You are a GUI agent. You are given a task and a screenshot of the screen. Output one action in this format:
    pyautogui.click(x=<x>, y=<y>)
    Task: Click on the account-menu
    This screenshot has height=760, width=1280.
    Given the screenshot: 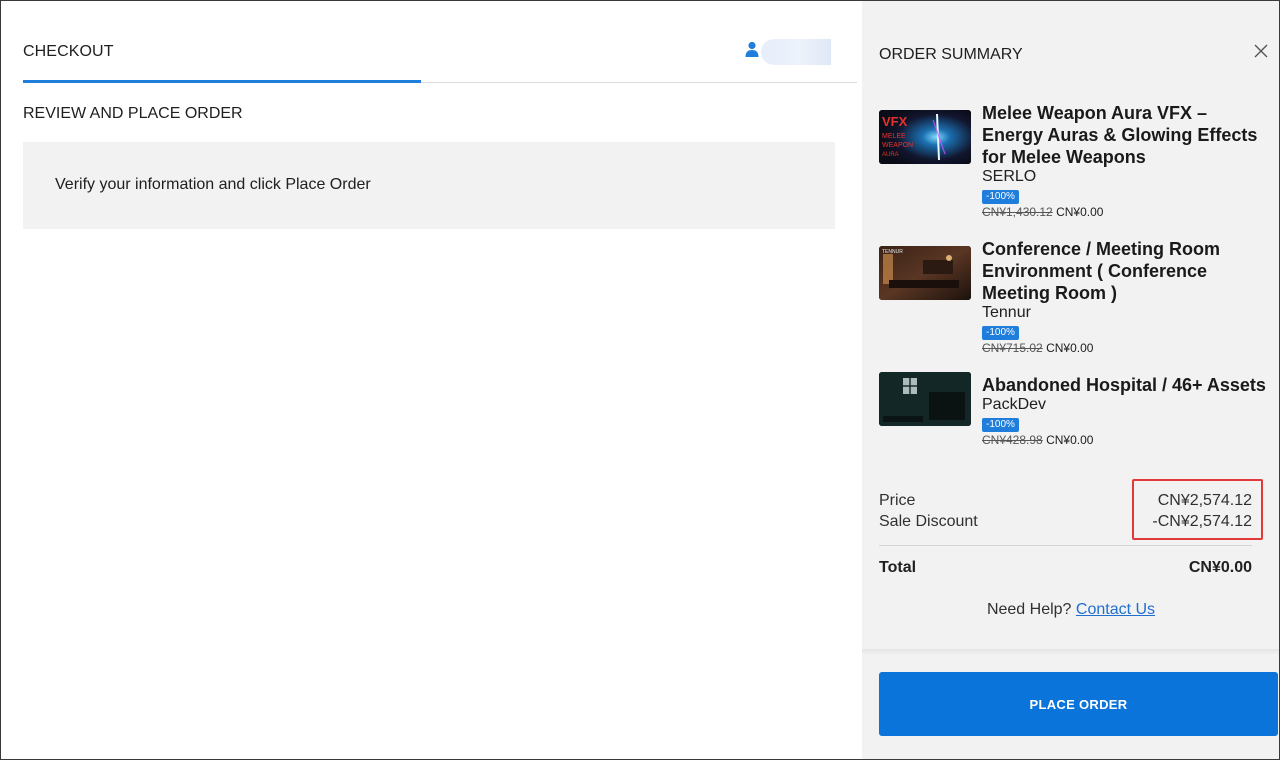 What is the action you would take?
    pyautogui.click(x=788, y=52)
    